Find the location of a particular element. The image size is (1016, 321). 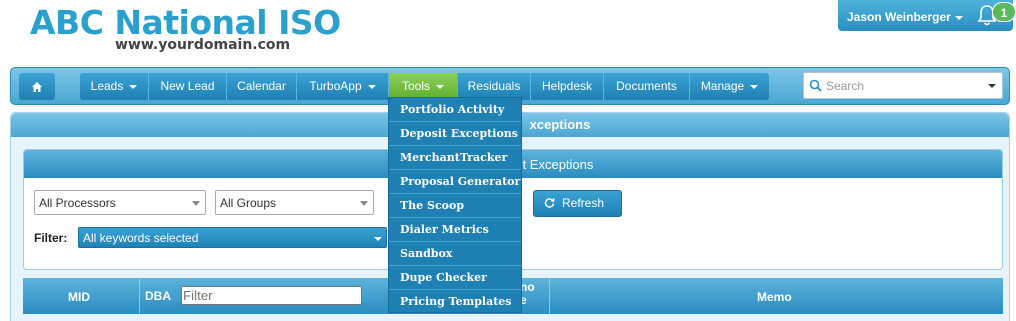

menu-item-proposal-generator: Proposal Generator is located at coordinates (455, 182).